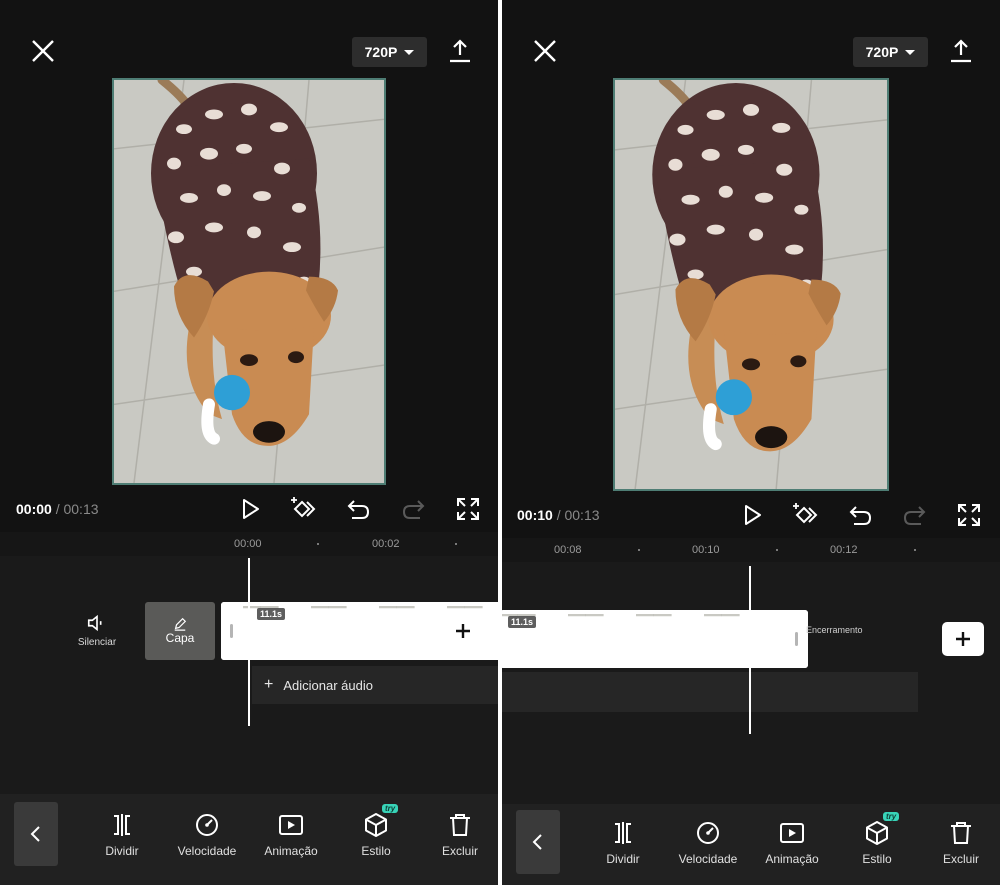  What do you see at coordinates (460, 825) in the screenshot?
I see `trash-icon` at bounding box center [460, 825].